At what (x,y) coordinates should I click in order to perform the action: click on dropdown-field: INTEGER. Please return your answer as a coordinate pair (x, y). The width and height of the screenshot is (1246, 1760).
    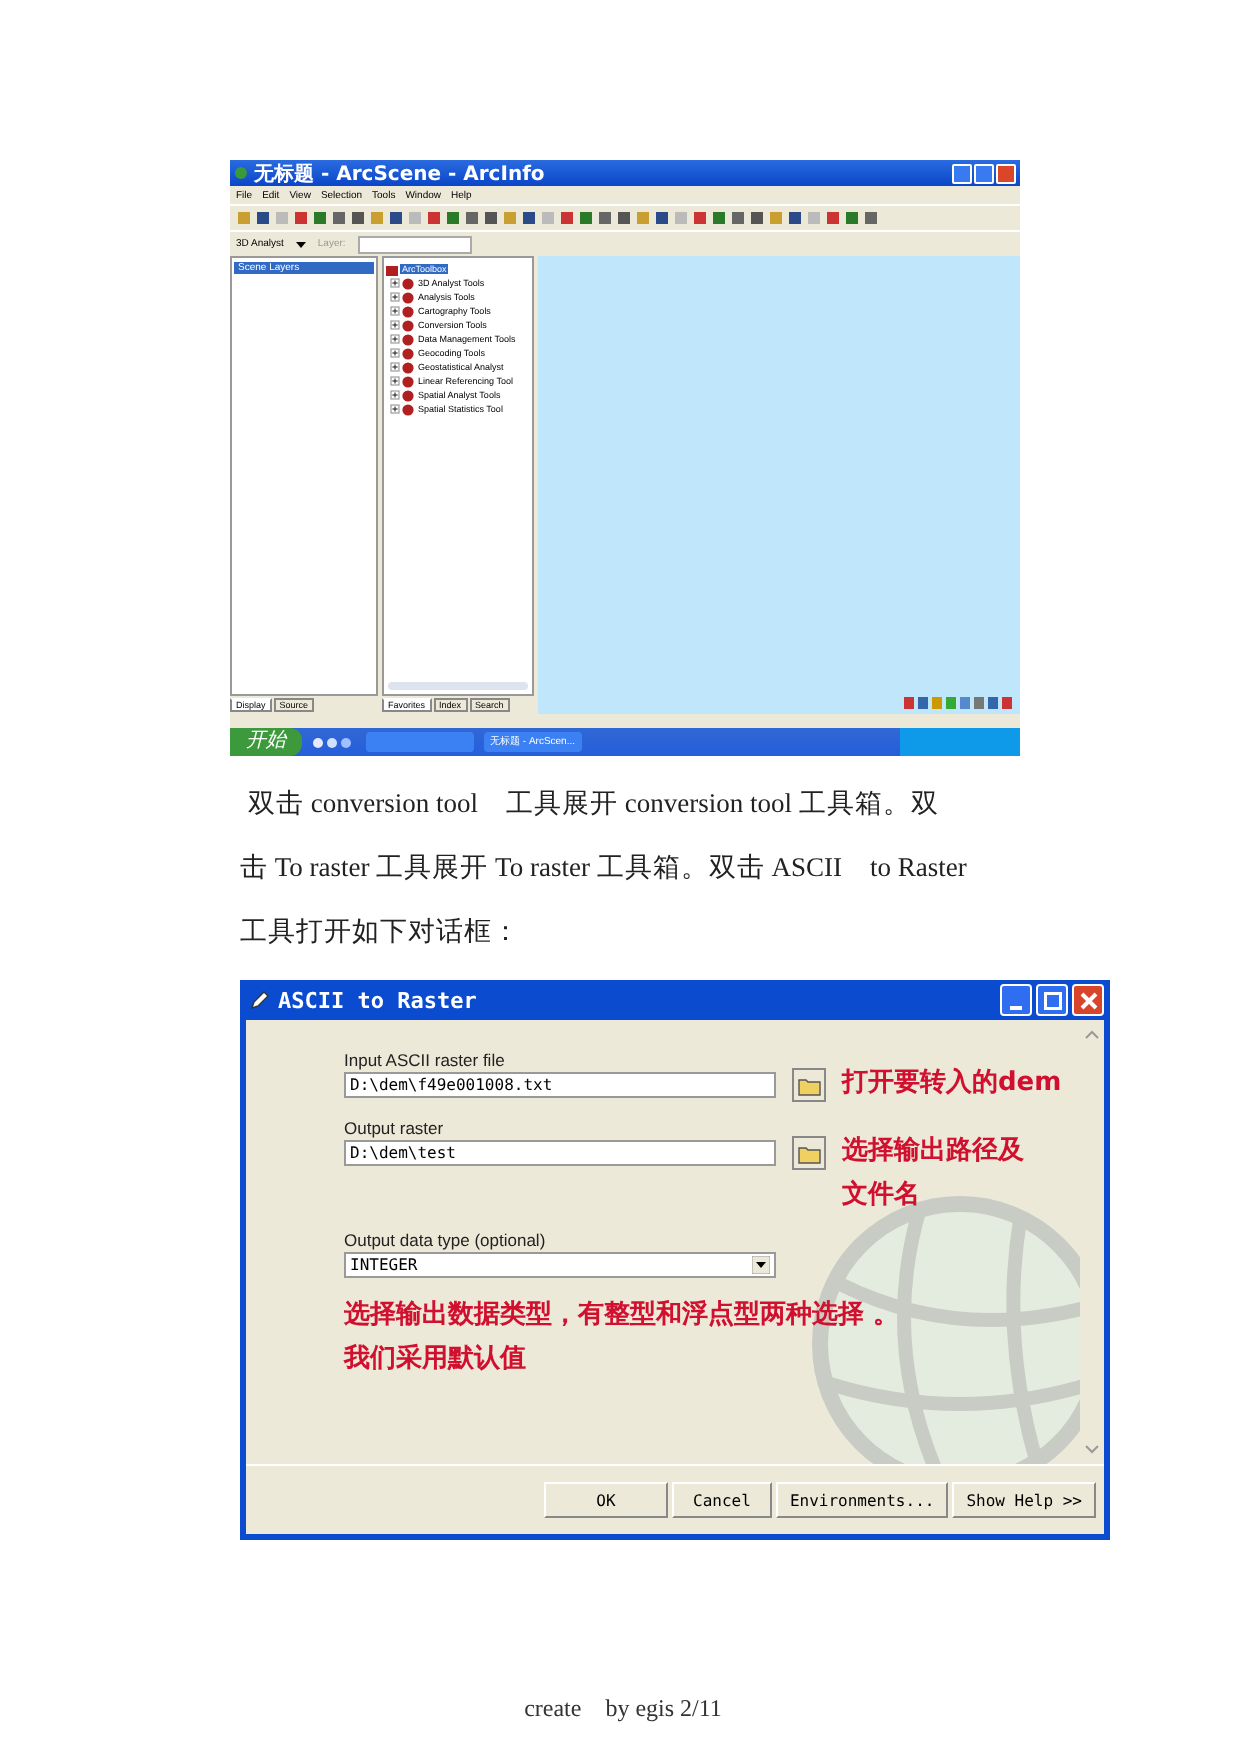
    Looking at the image, I should click on (560, 1265).